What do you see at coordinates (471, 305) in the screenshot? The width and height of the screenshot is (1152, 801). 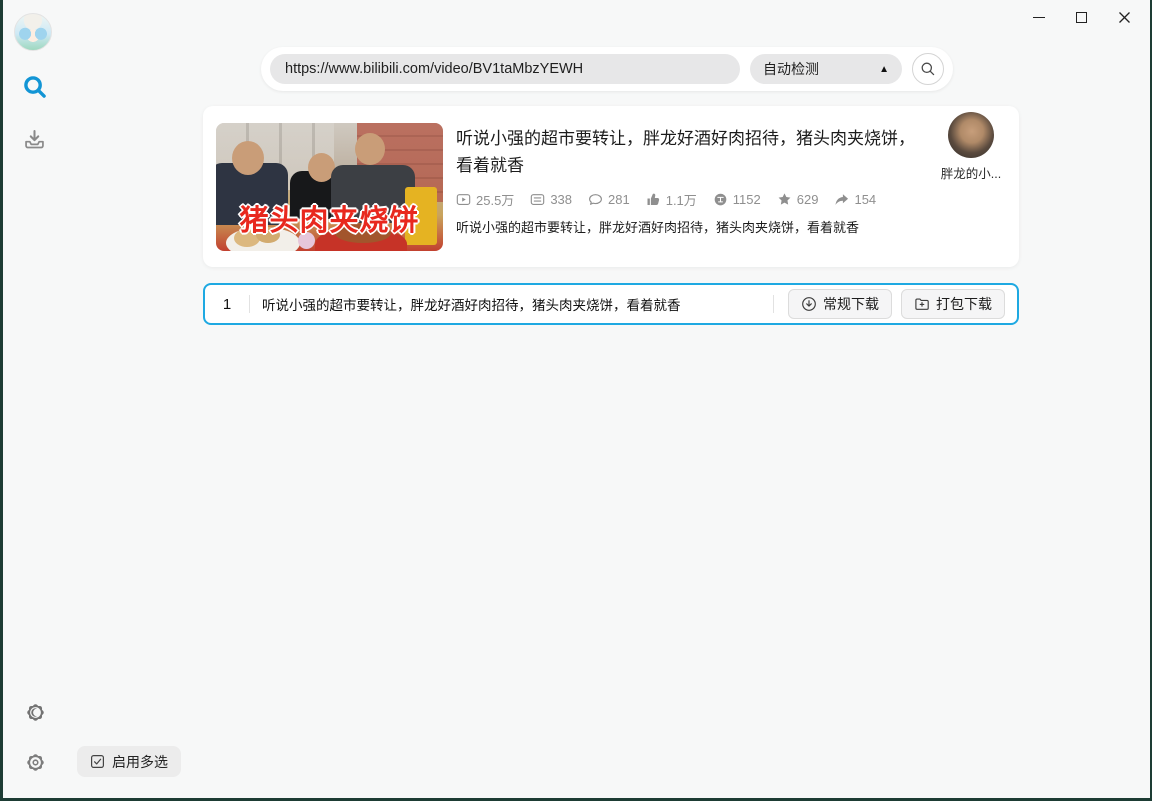 I see `row-title: 听说小强的超市要转让，胖龙好酒好肉招待，猪头肉夹烧饼，看着就香` at bounding box center [471, 305].